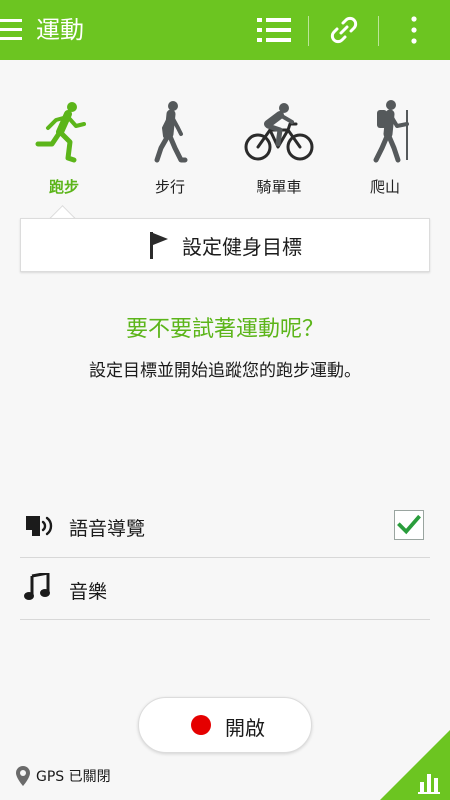 The image size is (450, 800). I want to click on set-goal-button: 設定健身目標, so click(225, 245).